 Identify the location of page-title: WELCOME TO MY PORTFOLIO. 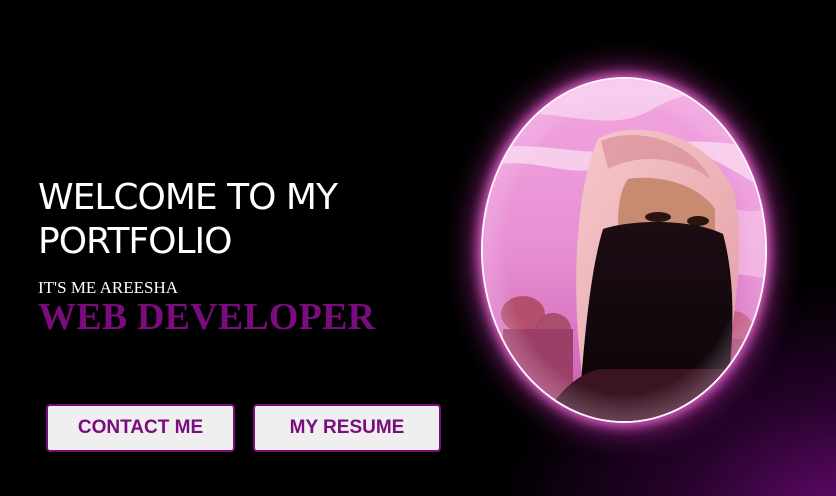
(188, 219).